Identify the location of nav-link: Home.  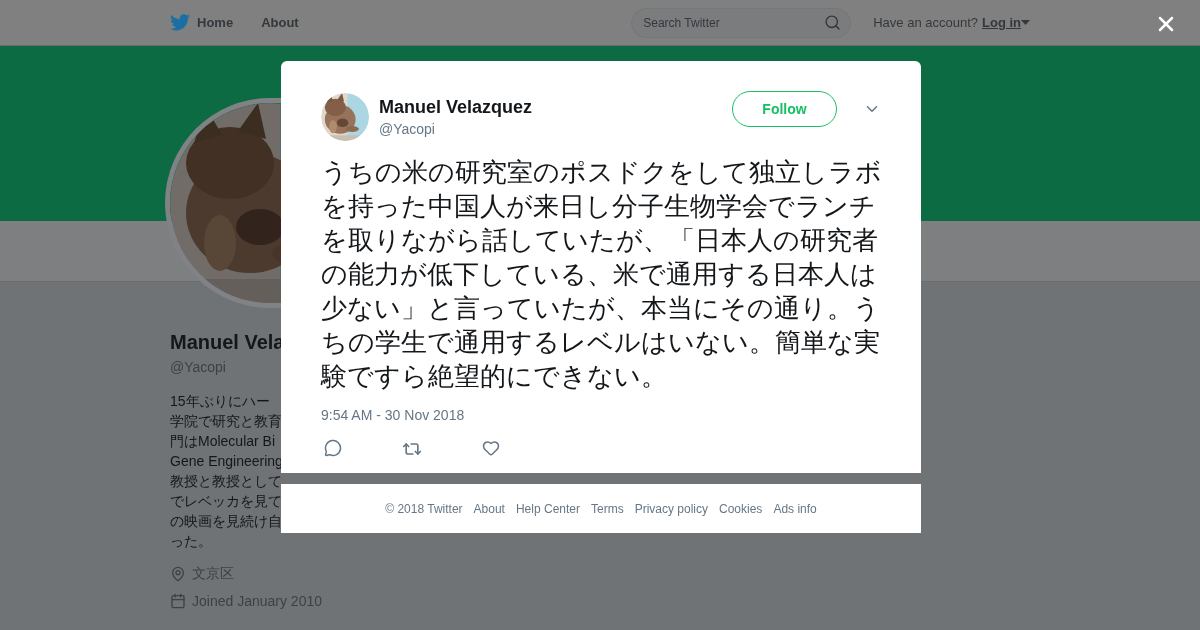
(202, 22).